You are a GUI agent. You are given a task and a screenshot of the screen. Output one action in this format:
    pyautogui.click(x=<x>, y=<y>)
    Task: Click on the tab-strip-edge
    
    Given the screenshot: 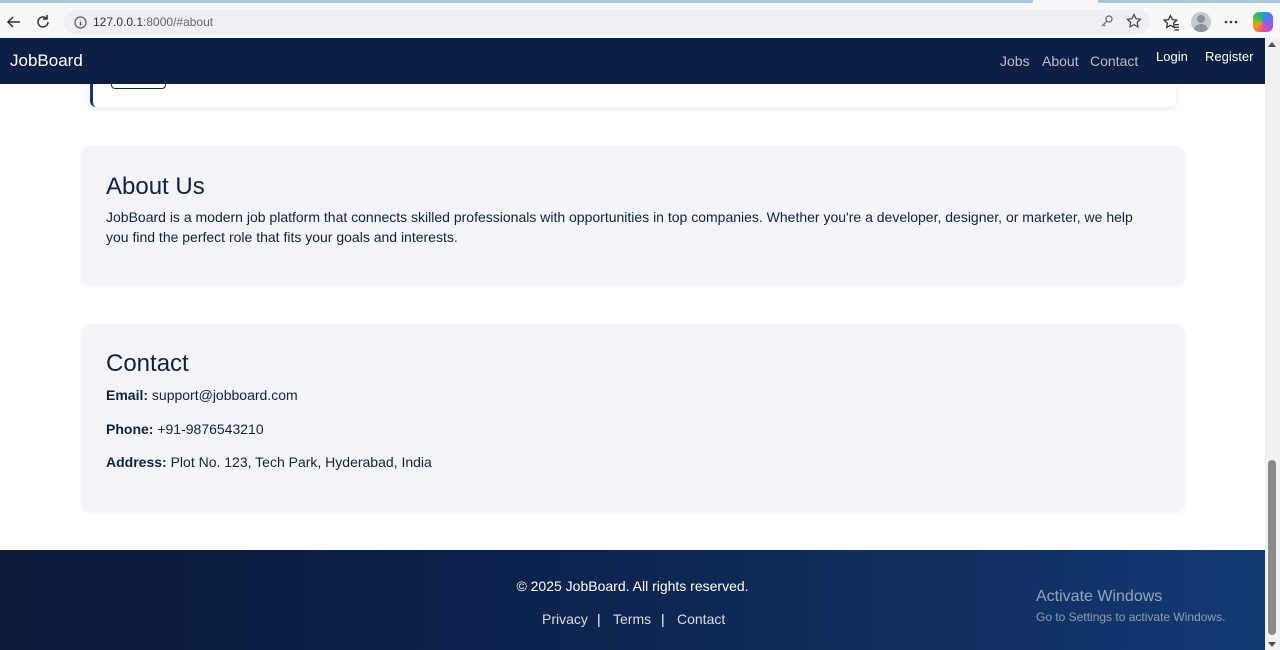 What is the action you would take?
    pyautogui.click(x=1065, y=1)
    